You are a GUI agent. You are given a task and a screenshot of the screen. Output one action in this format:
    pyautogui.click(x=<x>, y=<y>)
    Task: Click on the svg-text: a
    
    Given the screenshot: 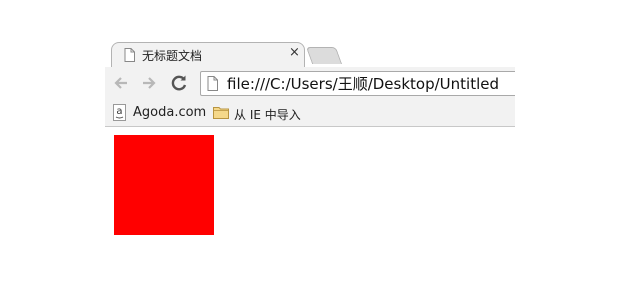 What is the action you would take?
    pyautogui.click(x=119, y=111)
    